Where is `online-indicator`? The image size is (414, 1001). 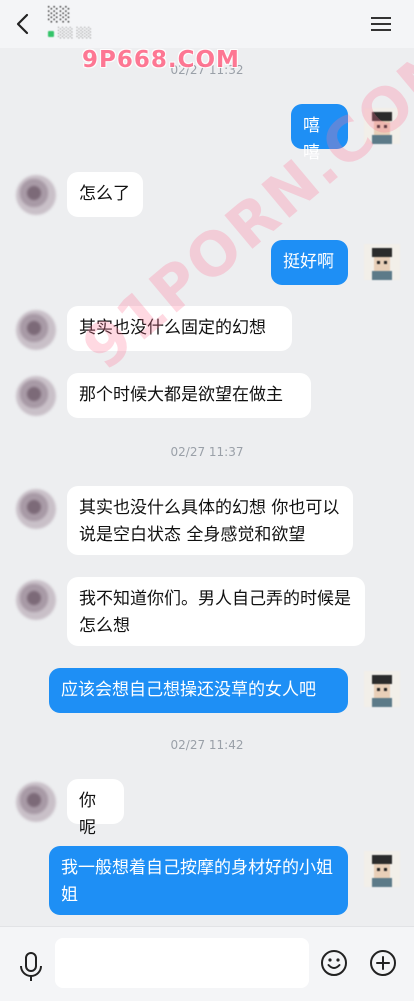
online-indicator is located at coordinates (51, 33).